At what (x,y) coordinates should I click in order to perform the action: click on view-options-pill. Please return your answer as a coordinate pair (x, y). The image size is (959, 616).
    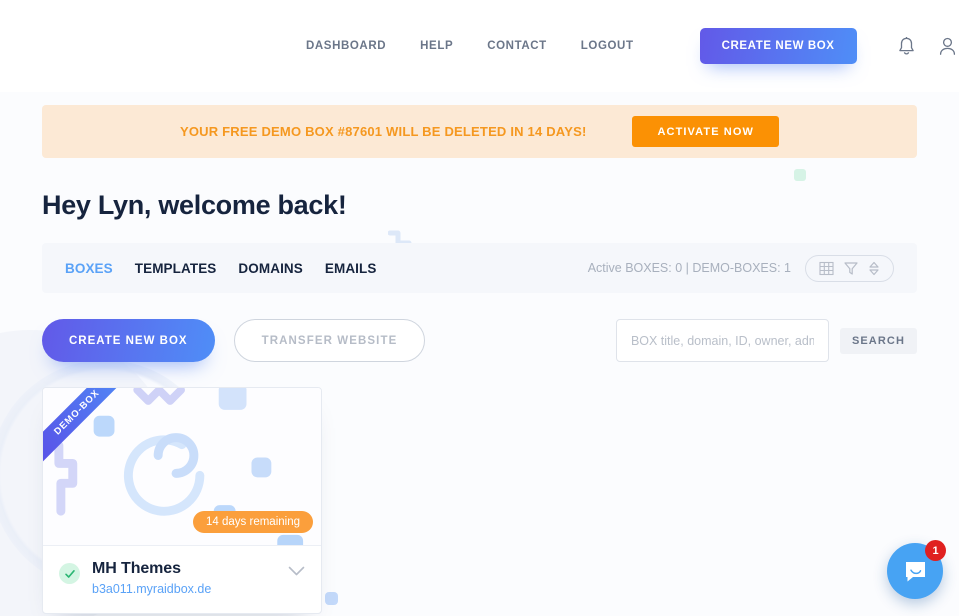
    Looking at the image, I should click on (849, 268).